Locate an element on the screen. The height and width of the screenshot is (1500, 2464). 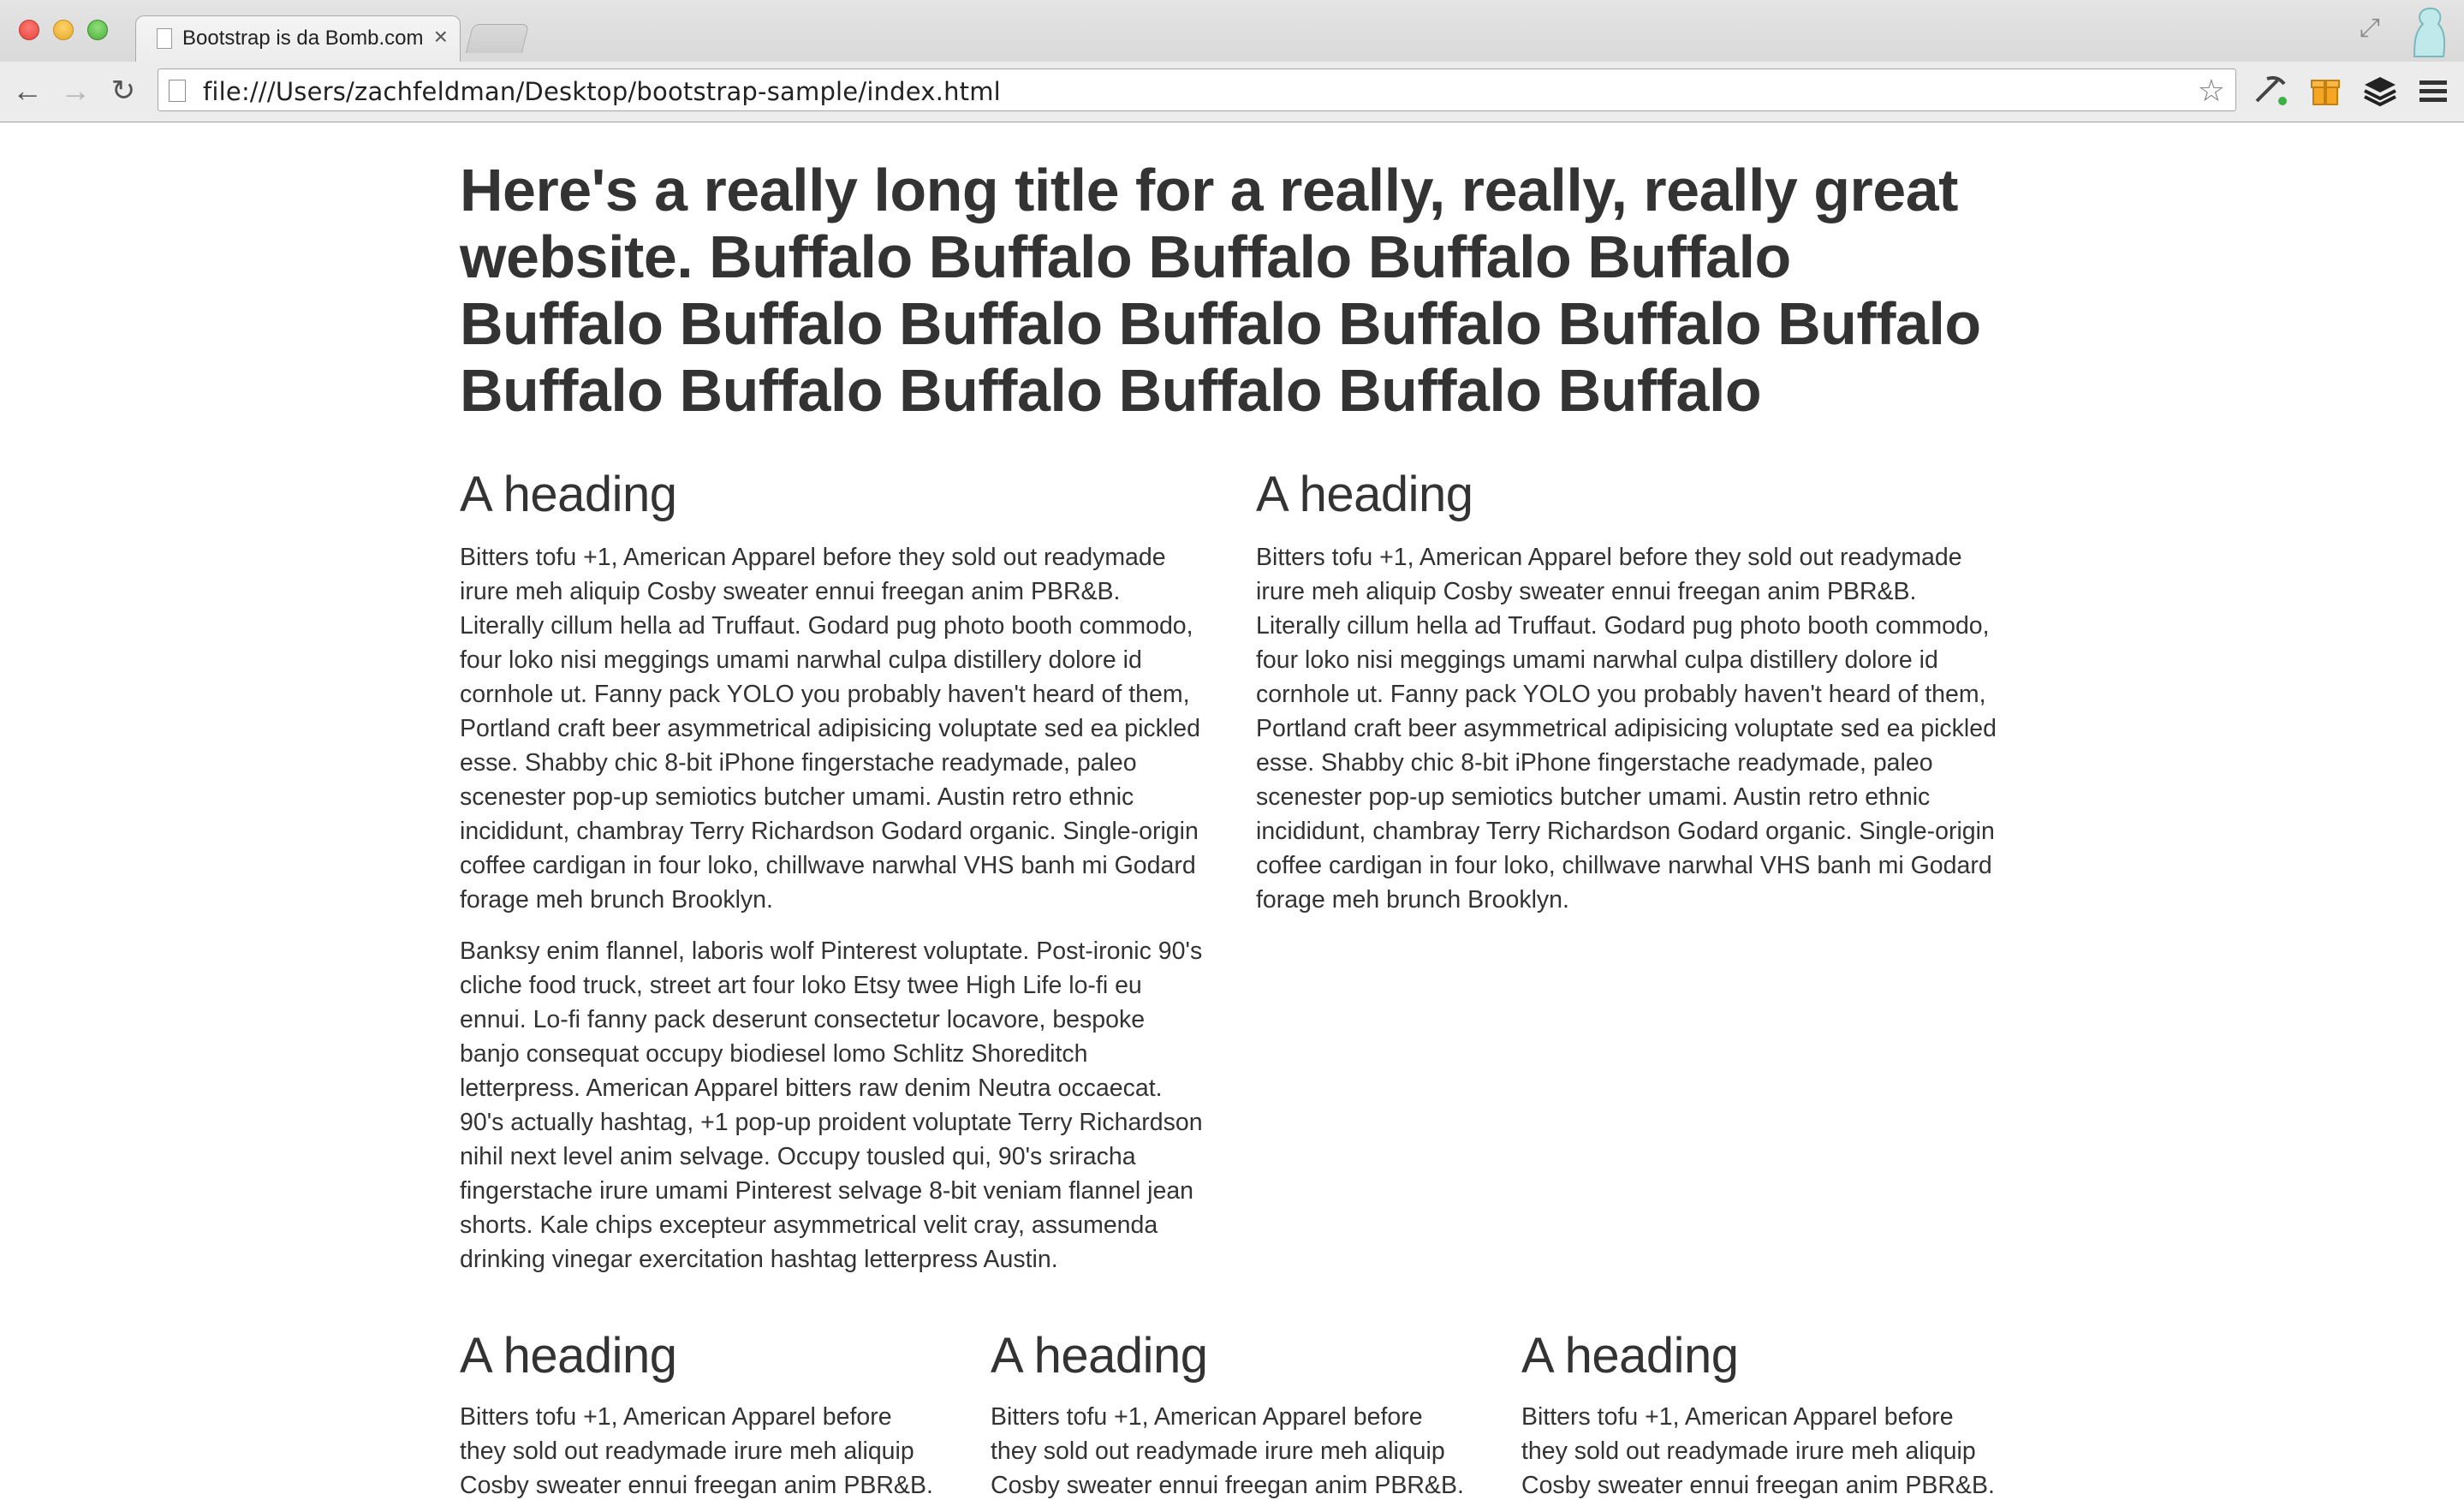
pickaxe-extension-icon is located at coordinates (2270, 91).